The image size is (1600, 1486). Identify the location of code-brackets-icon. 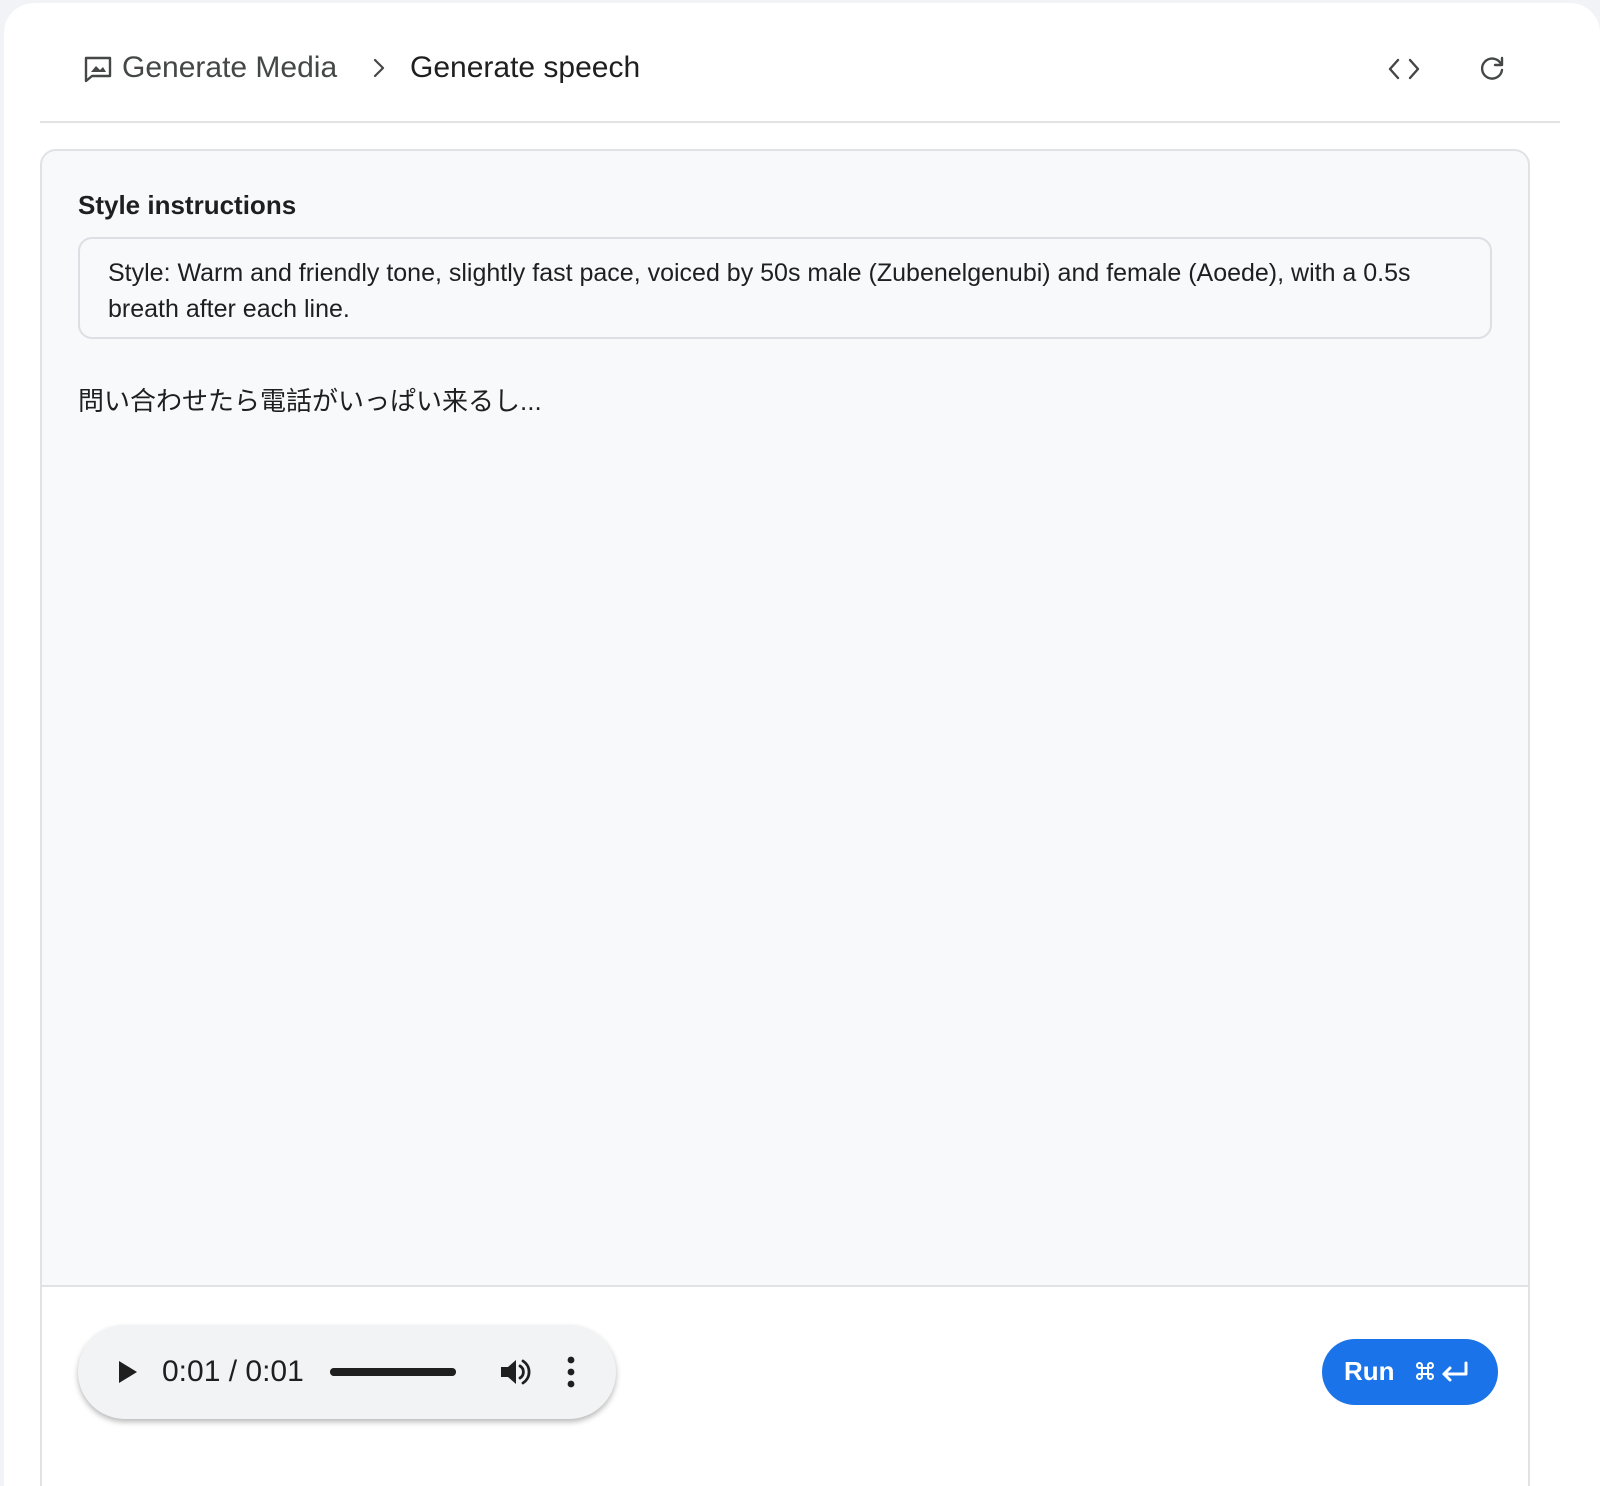
(1404, 69).